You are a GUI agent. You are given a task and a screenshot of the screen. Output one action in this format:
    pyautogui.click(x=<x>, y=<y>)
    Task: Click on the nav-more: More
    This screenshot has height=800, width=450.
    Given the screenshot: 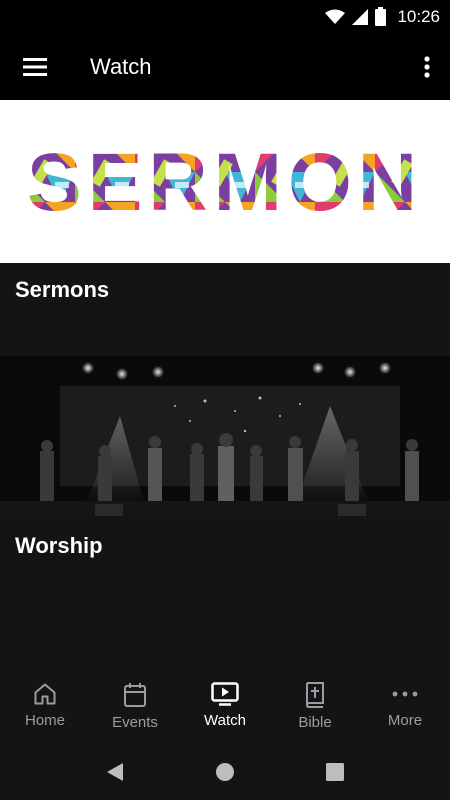 What is the action you would take?
    pyautogui.click(x=405, y=707)
    